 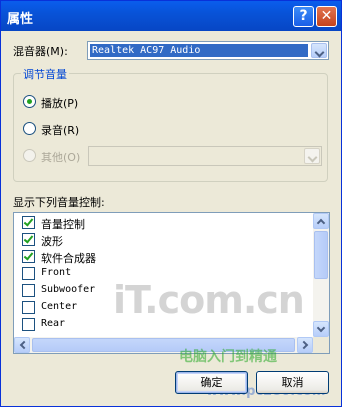 I want to click on title-bar: 属性 ? ✕, so click(x=171, y=16).